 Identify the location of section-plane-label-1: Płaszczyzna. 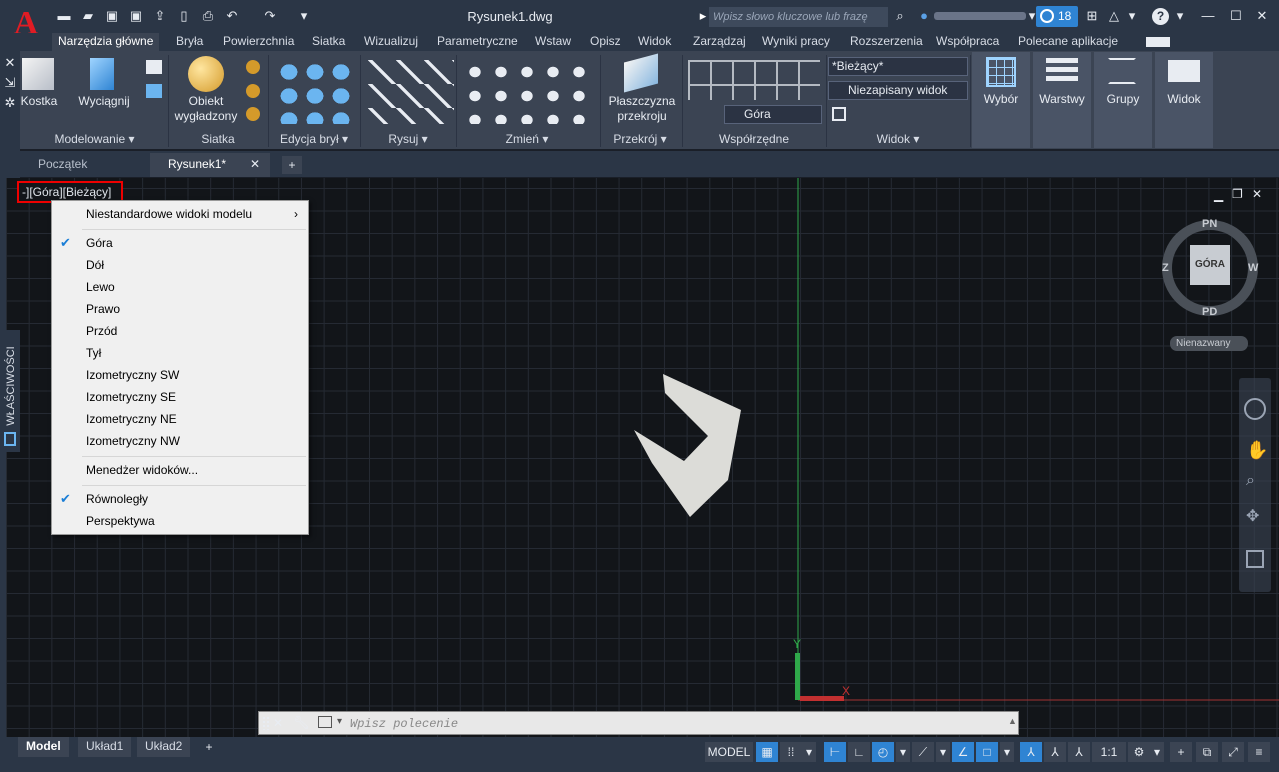
(642, 101).